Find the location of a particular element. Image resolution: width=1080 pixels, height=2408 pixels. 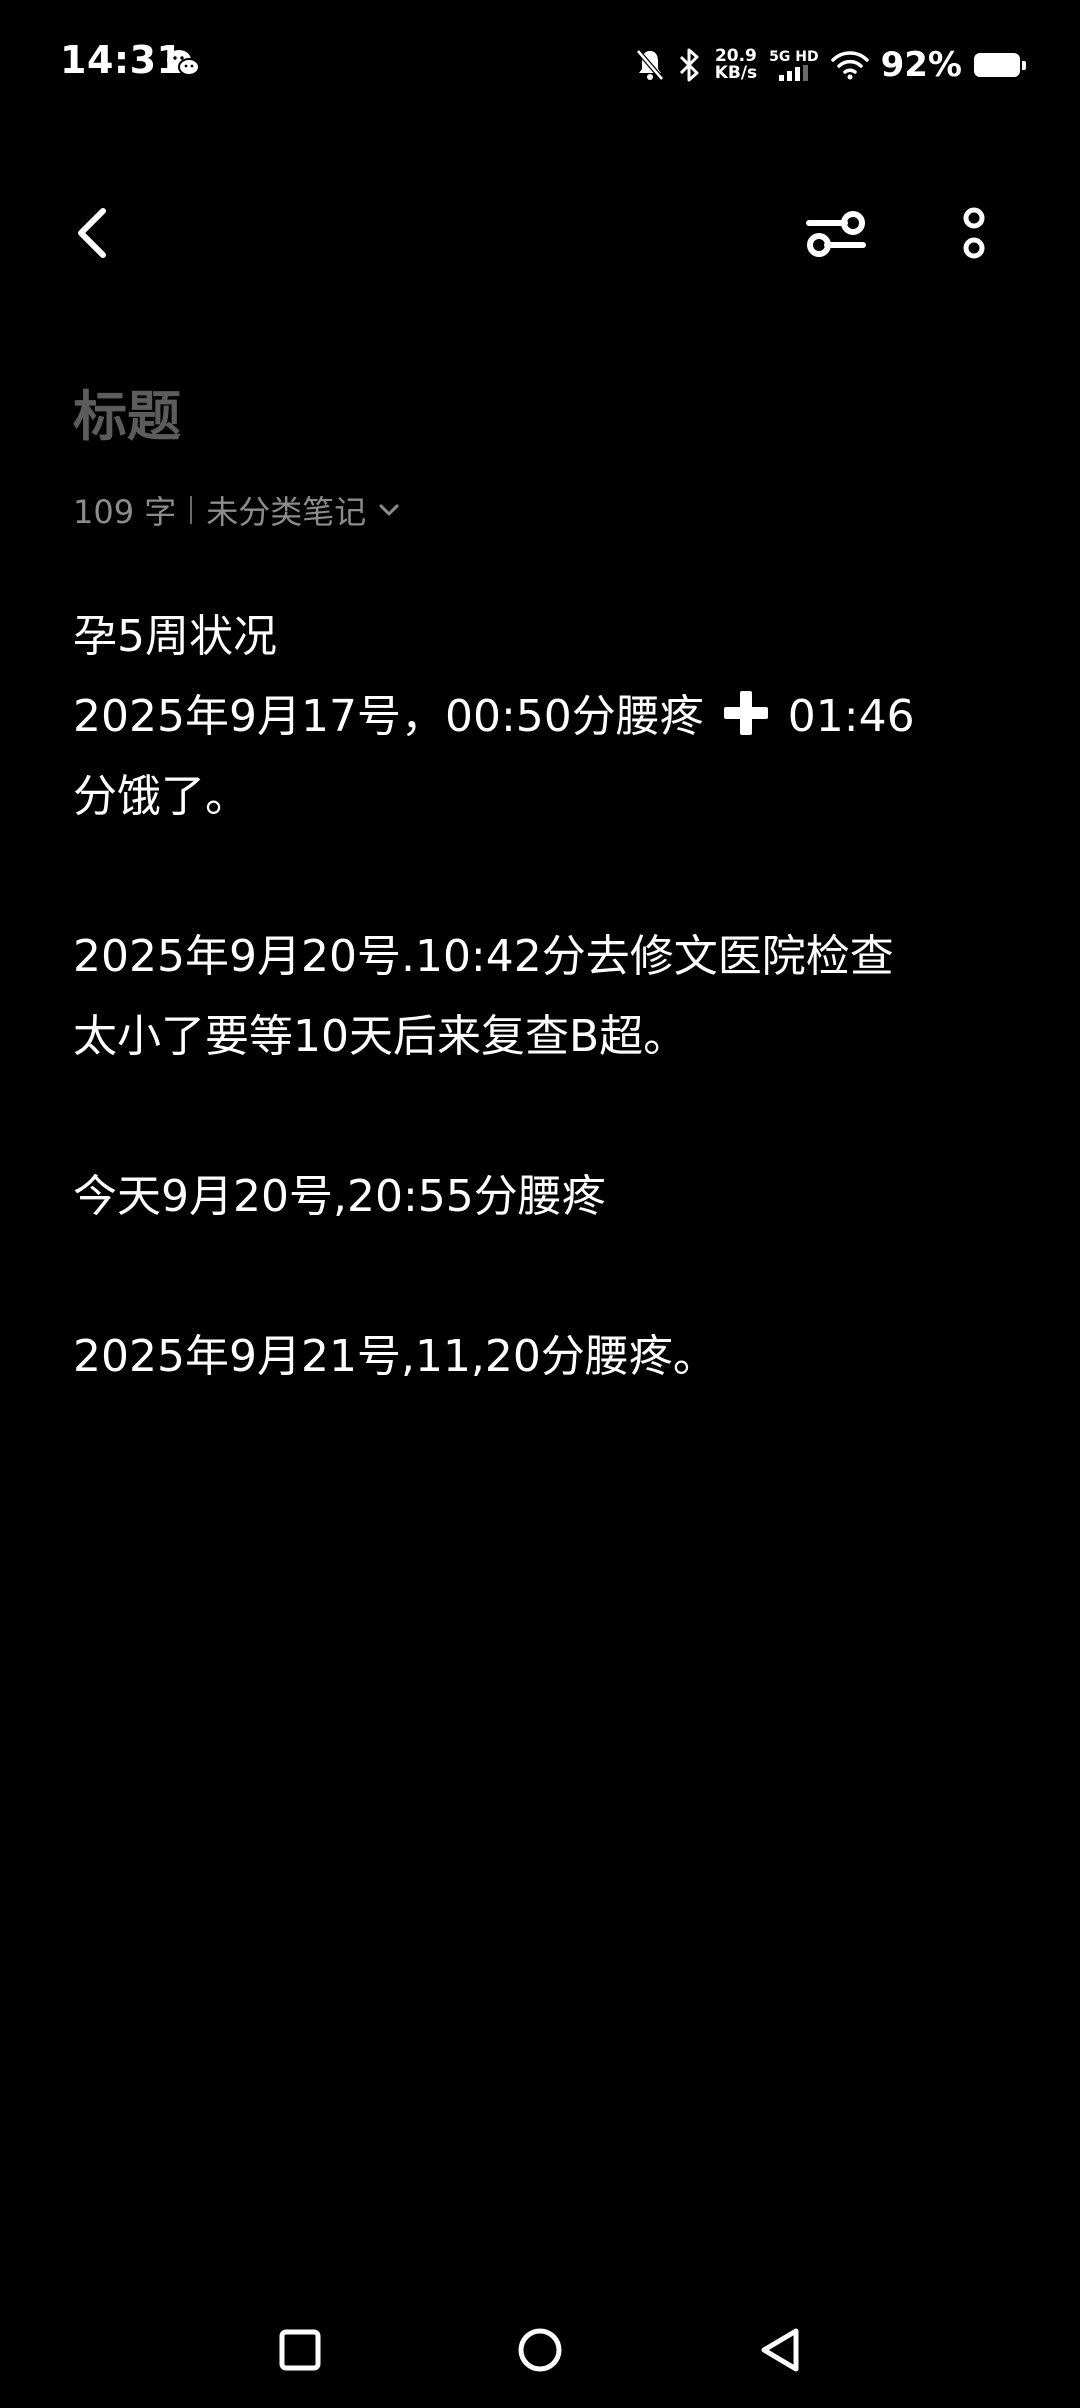

note-title-input: 标题 is located at coordinates (127, 411).